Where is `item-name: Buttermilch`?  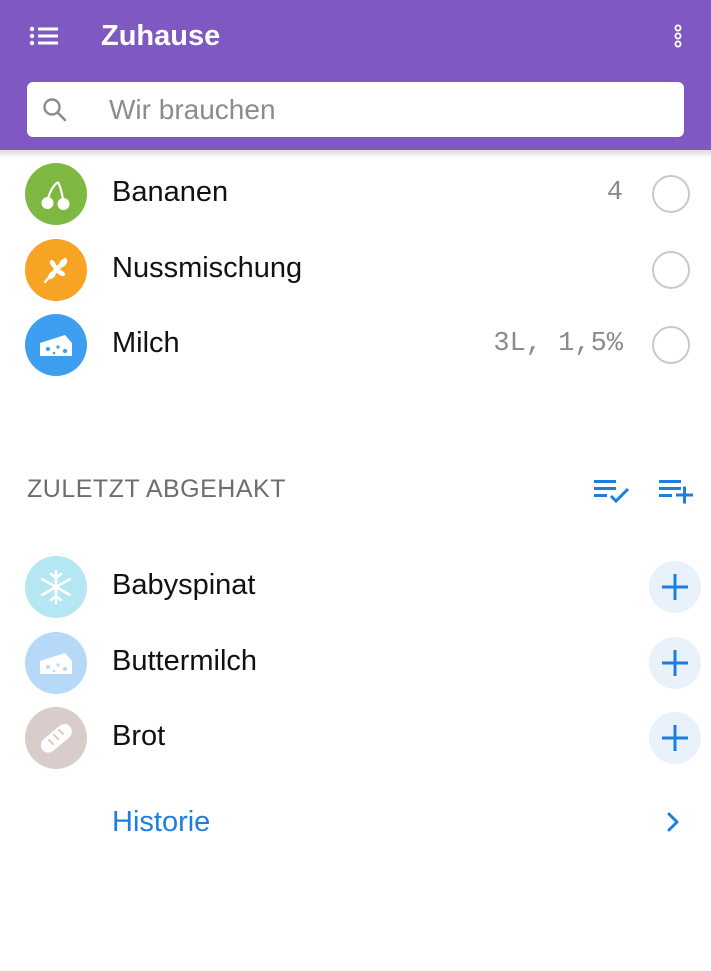 item-name: Buttermilch is located at coordinates (185, 661).